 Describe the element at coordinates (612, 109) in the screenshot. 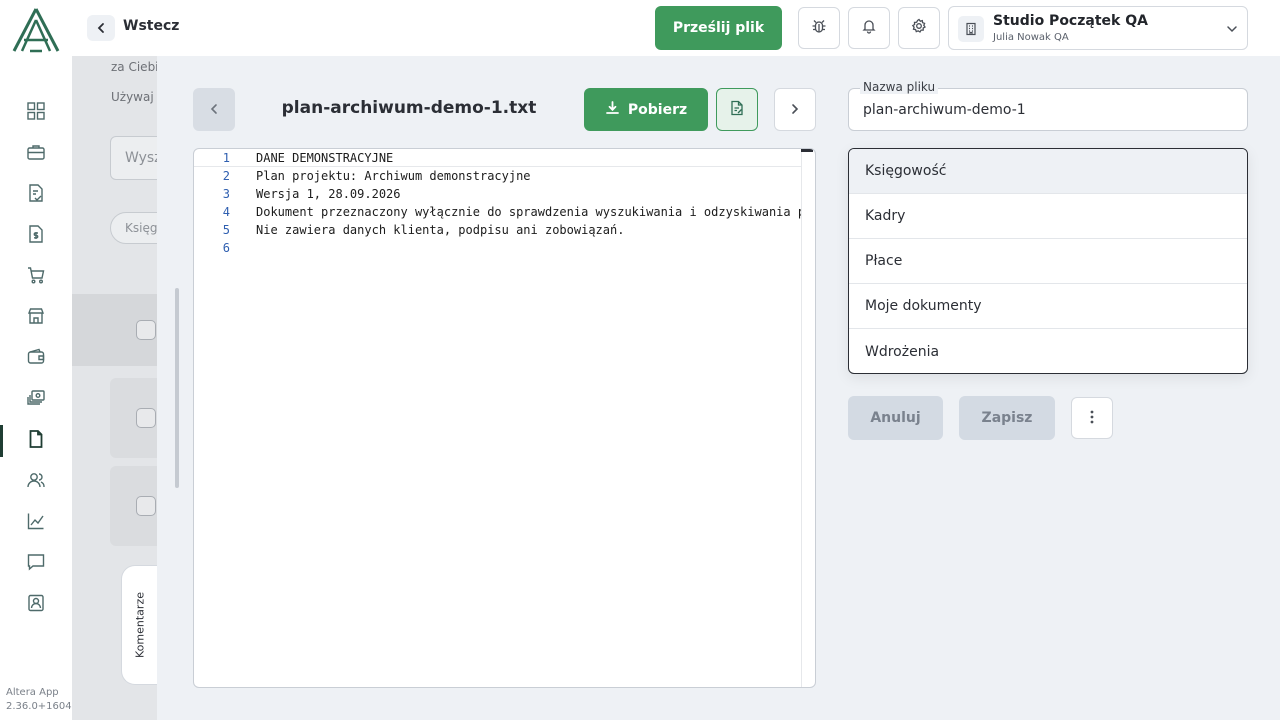

I see `download-icon` at that location.